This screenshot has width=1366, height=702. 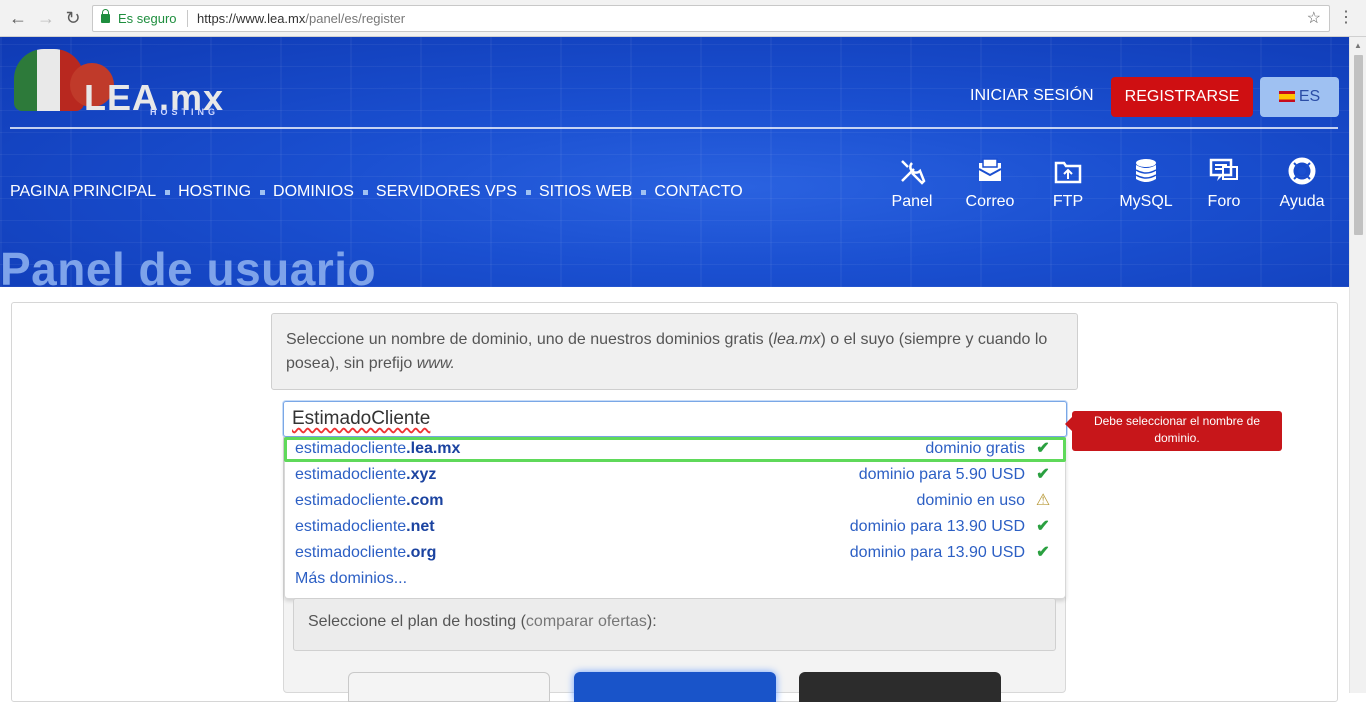 I want to click on secure-label: Es seguro, so click(x=147, y=18).